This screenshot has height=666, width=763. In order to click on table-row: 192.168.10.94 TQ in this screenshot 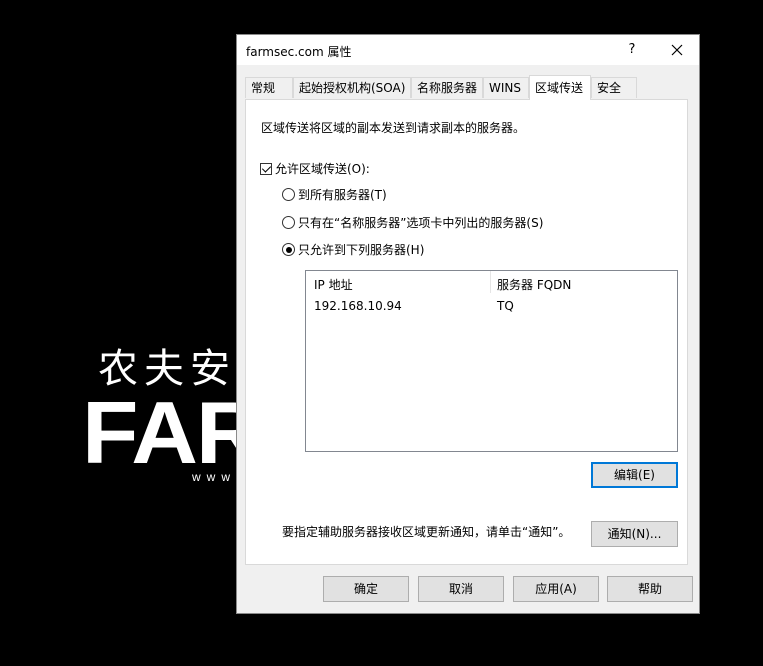, I will do `click(491, 306)`.